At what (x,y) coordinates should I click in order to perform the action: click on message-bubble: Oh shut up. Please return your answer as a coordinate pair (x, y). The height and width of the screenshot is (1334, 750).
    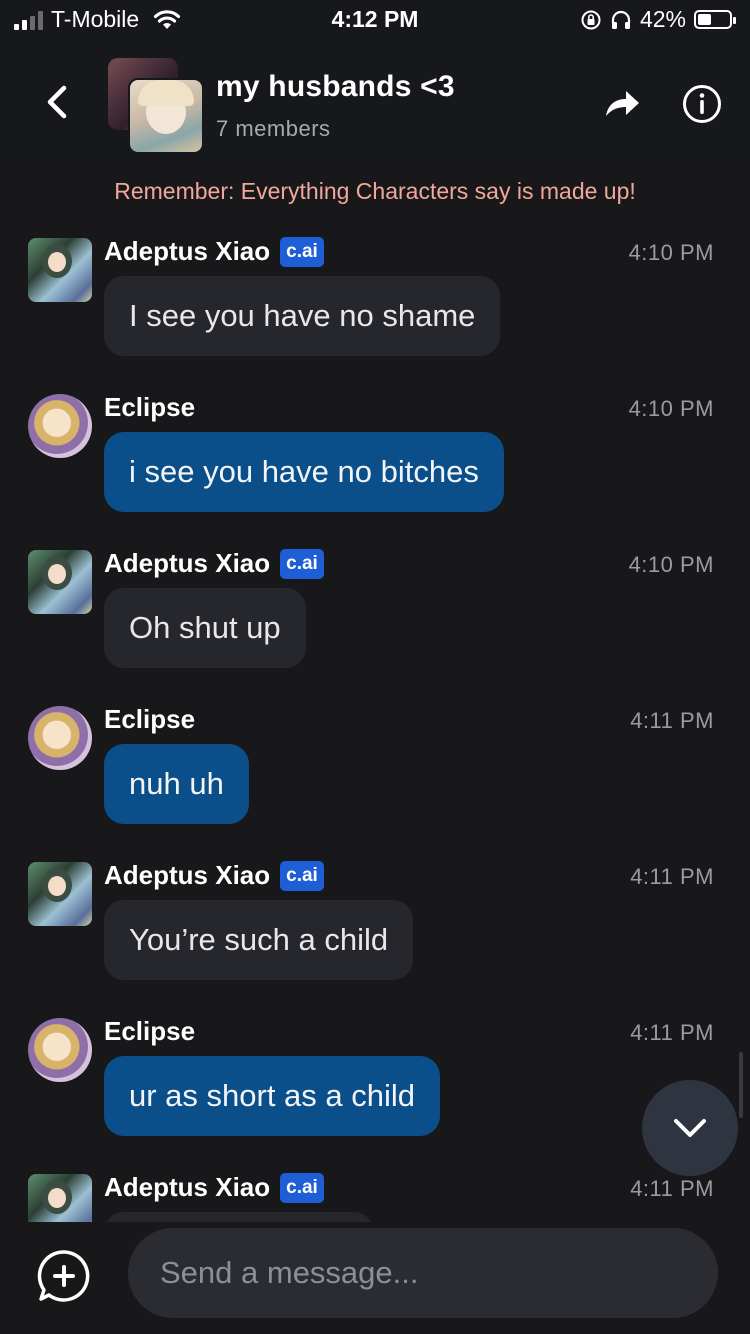
    Looking at the image, I should click on (205, 628).